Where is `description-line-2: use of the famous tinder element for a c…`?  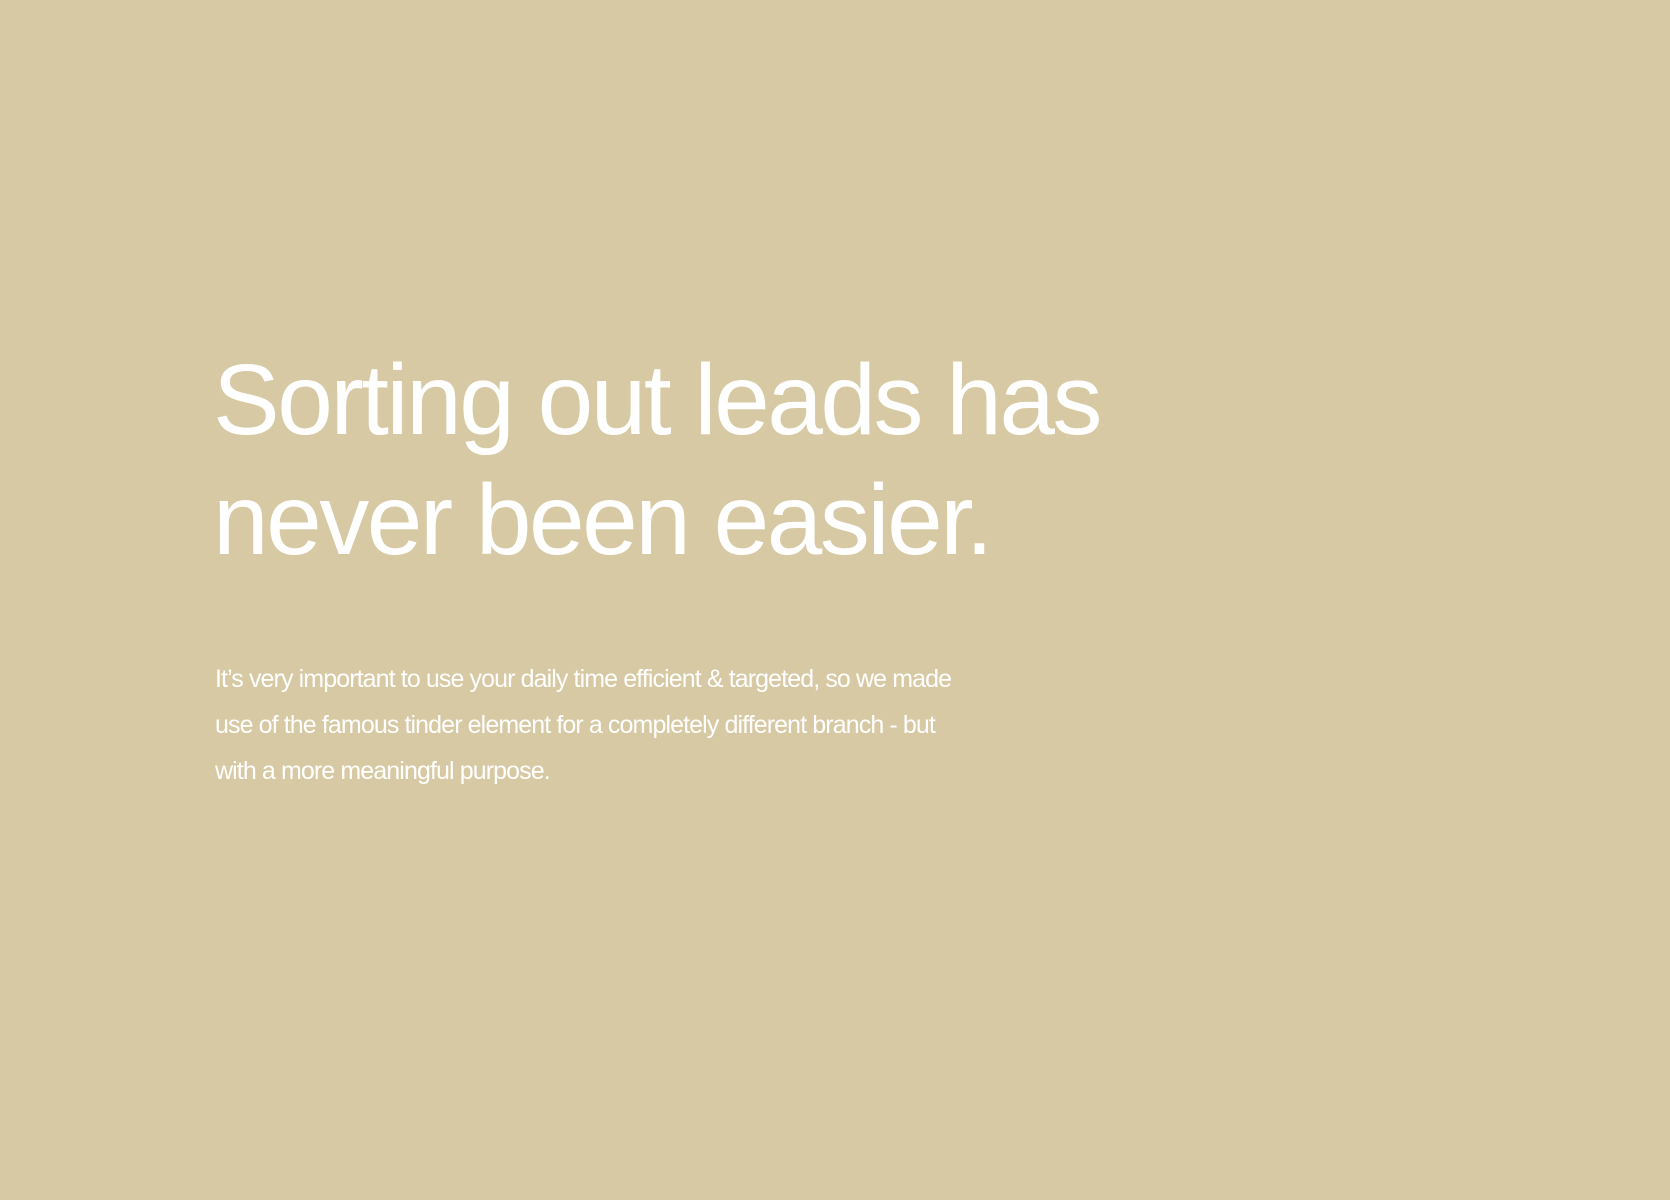 description-line-2: use of the famous tinder element for a c… is located at coordinates (575, 725).